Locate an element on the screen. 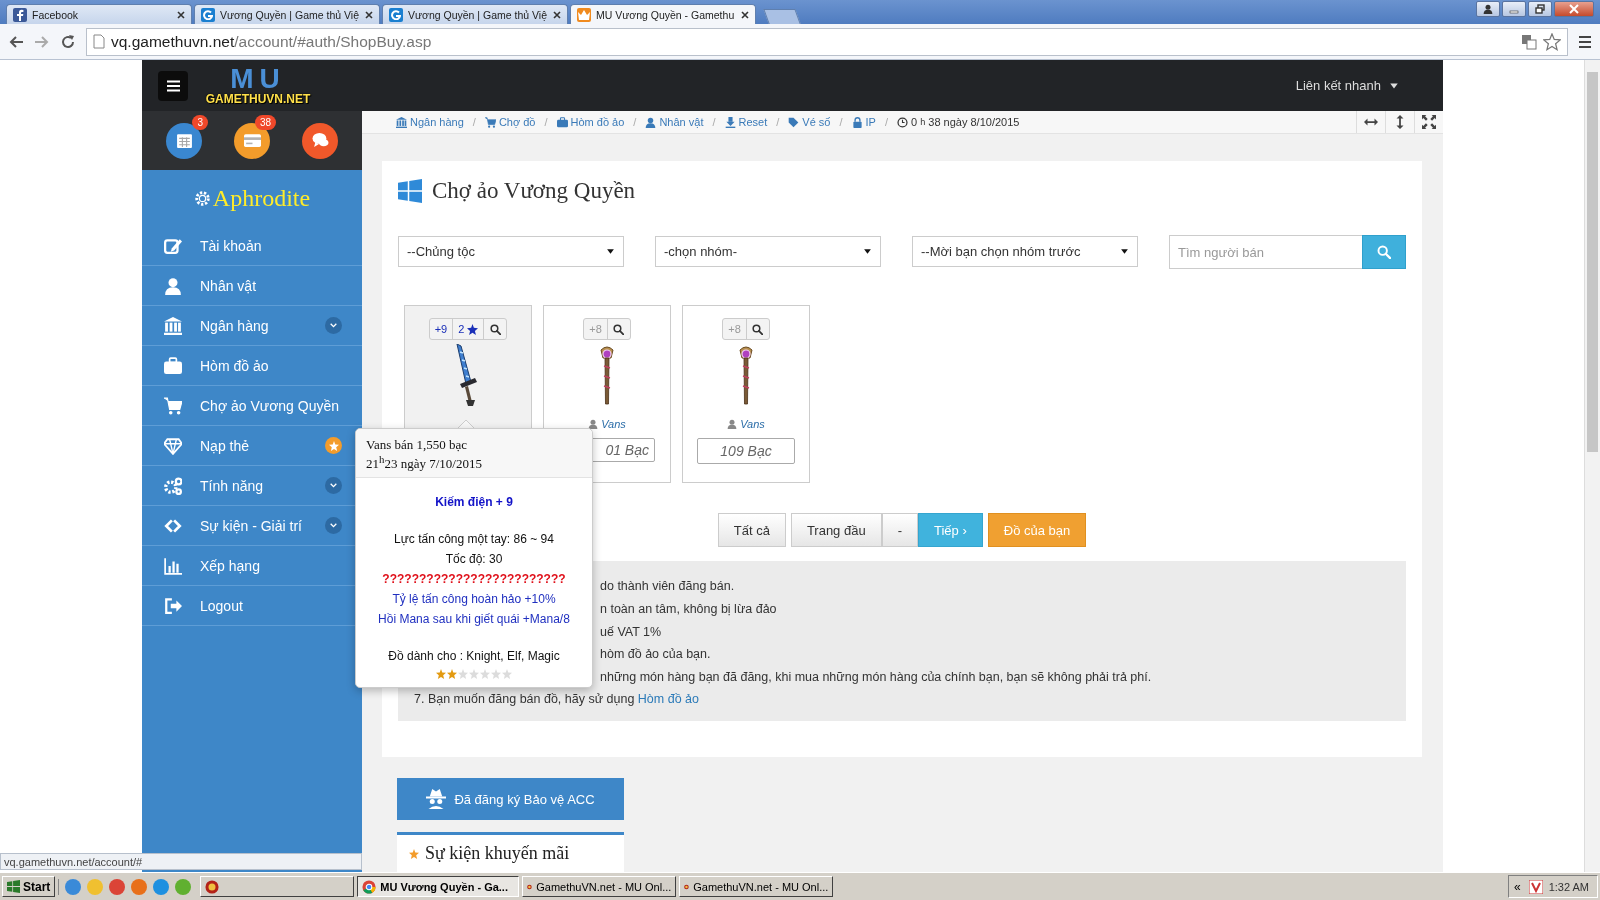 The image size is (1600, 900). pager-button: Tất cả is located at coordinates (751, 530).